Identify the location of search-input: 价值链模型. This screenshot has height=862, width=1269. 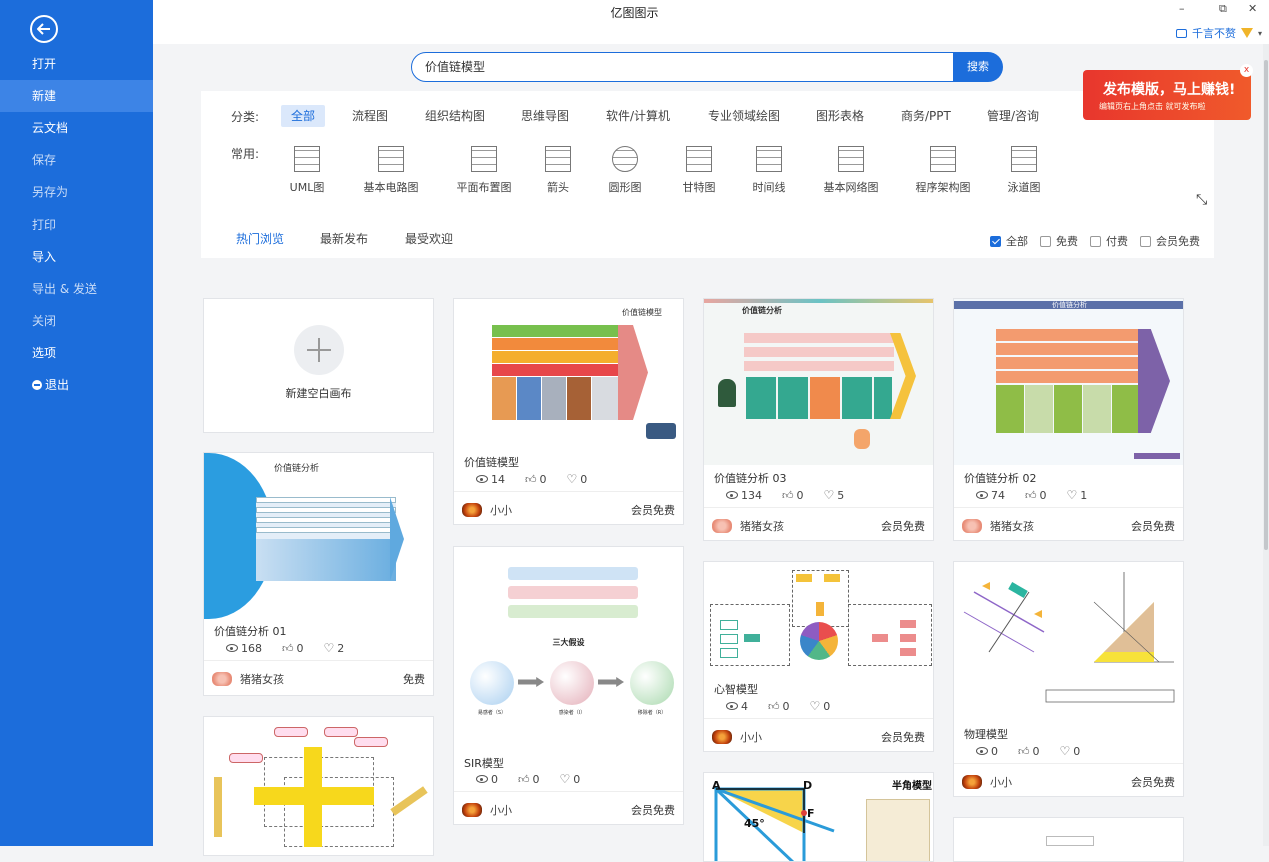
(682, 67).